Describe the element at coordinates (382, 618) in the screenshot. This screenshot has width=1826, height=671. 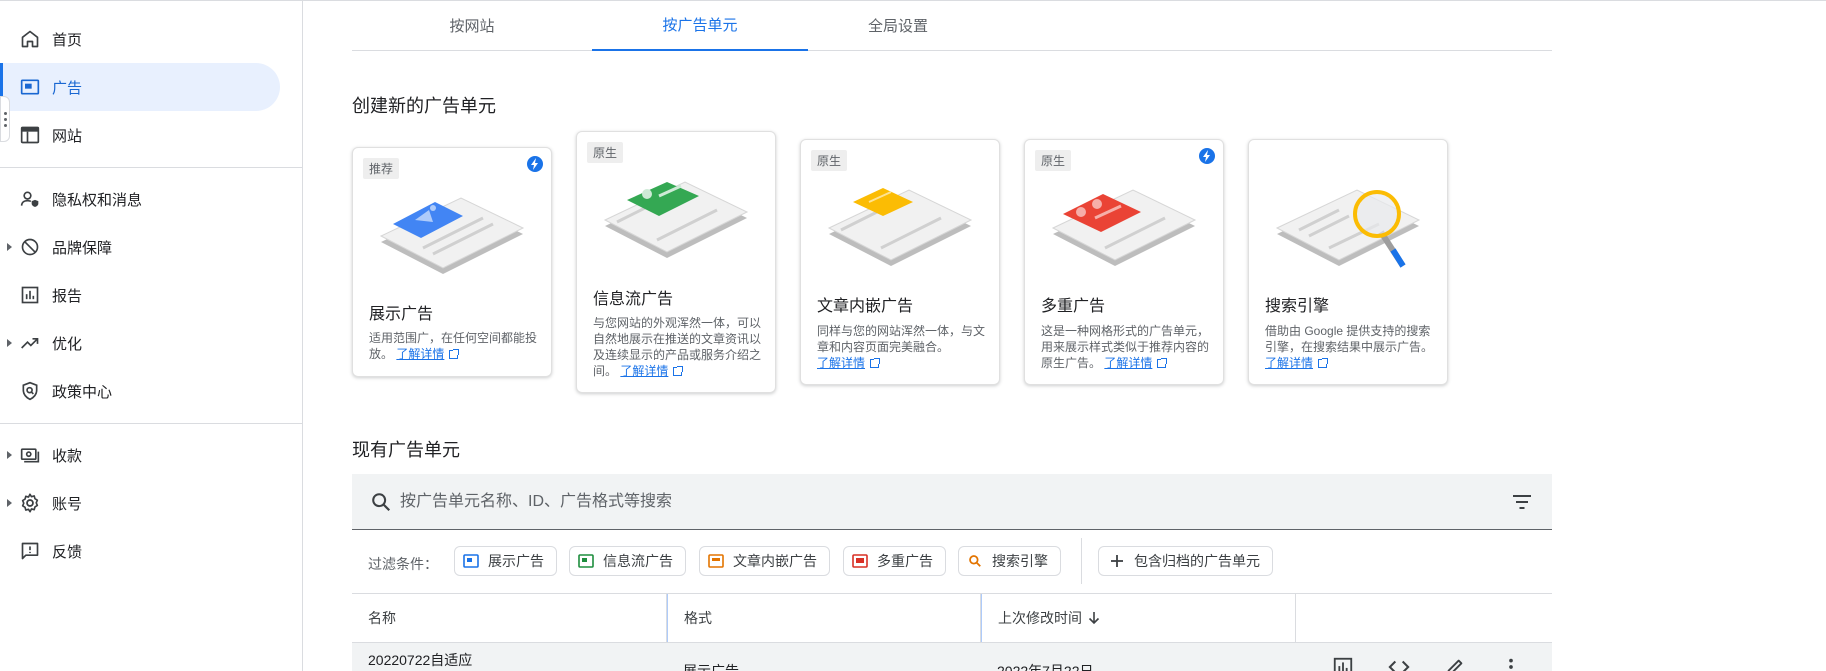
I see `column-header-label: 名称` at that location.